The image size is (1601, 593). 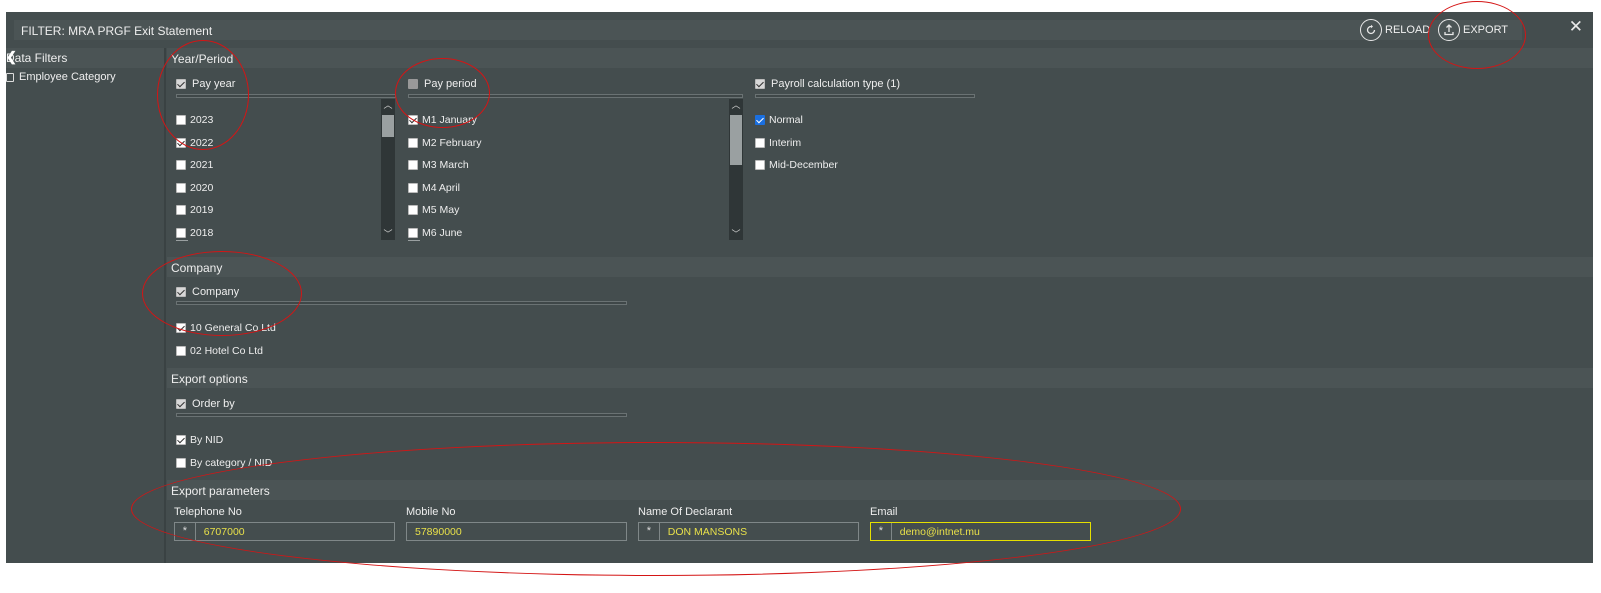 I want to click on calc-type-header: Payroll calculation type (1), so click(x=827, y=84).